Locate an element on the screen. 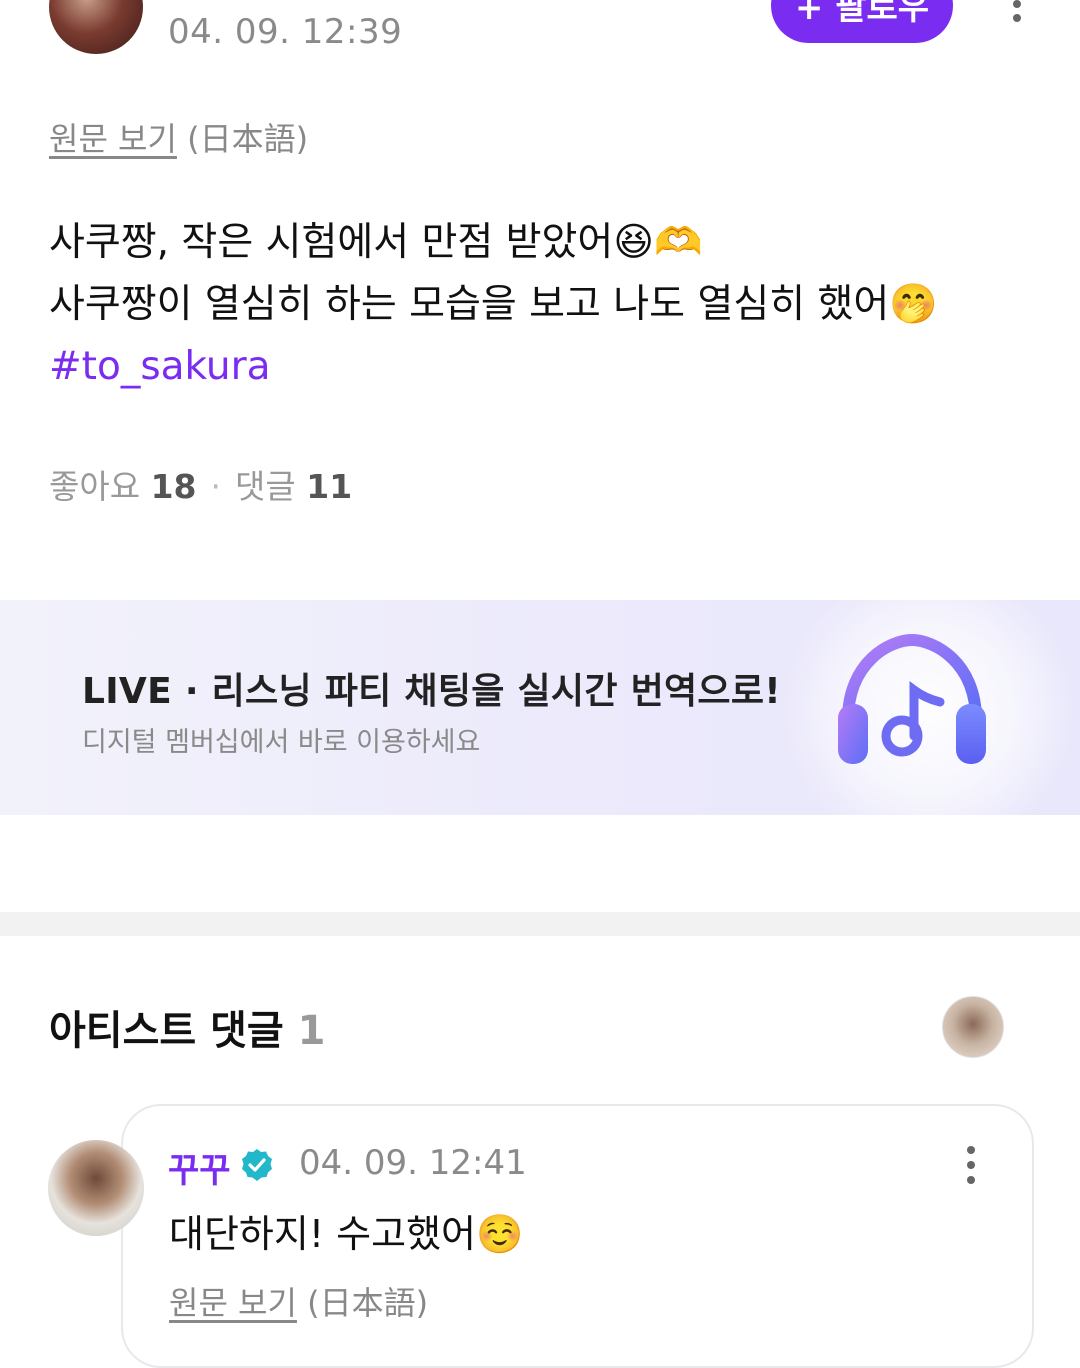 The image size is (1080, 1368). comment-text: 대단하지! 수고했어☺️ is located at coordinates (346, 1234).